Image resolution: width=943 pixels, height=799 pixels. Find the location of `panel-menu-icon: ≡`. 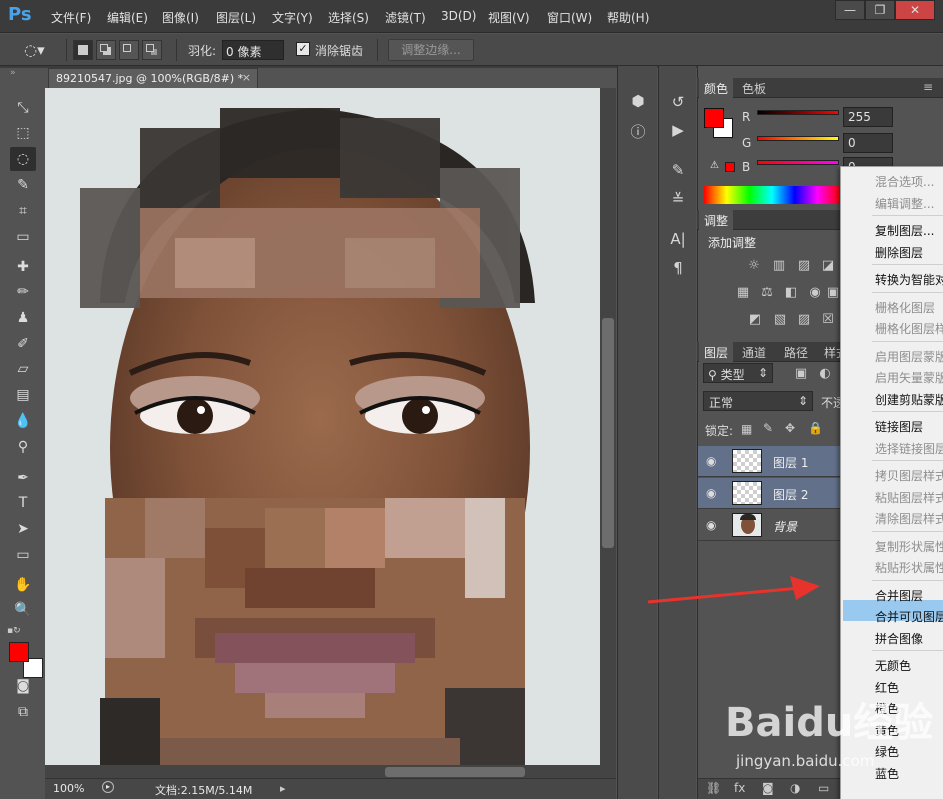

panel-menu-icon: ≡ is located at coordinates (928, 87).